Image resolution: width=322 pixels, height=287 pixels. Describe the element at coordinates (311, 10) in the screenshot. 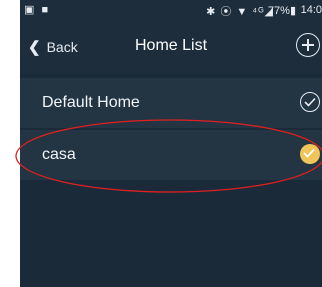

I see `clock: 14:0` at that location.